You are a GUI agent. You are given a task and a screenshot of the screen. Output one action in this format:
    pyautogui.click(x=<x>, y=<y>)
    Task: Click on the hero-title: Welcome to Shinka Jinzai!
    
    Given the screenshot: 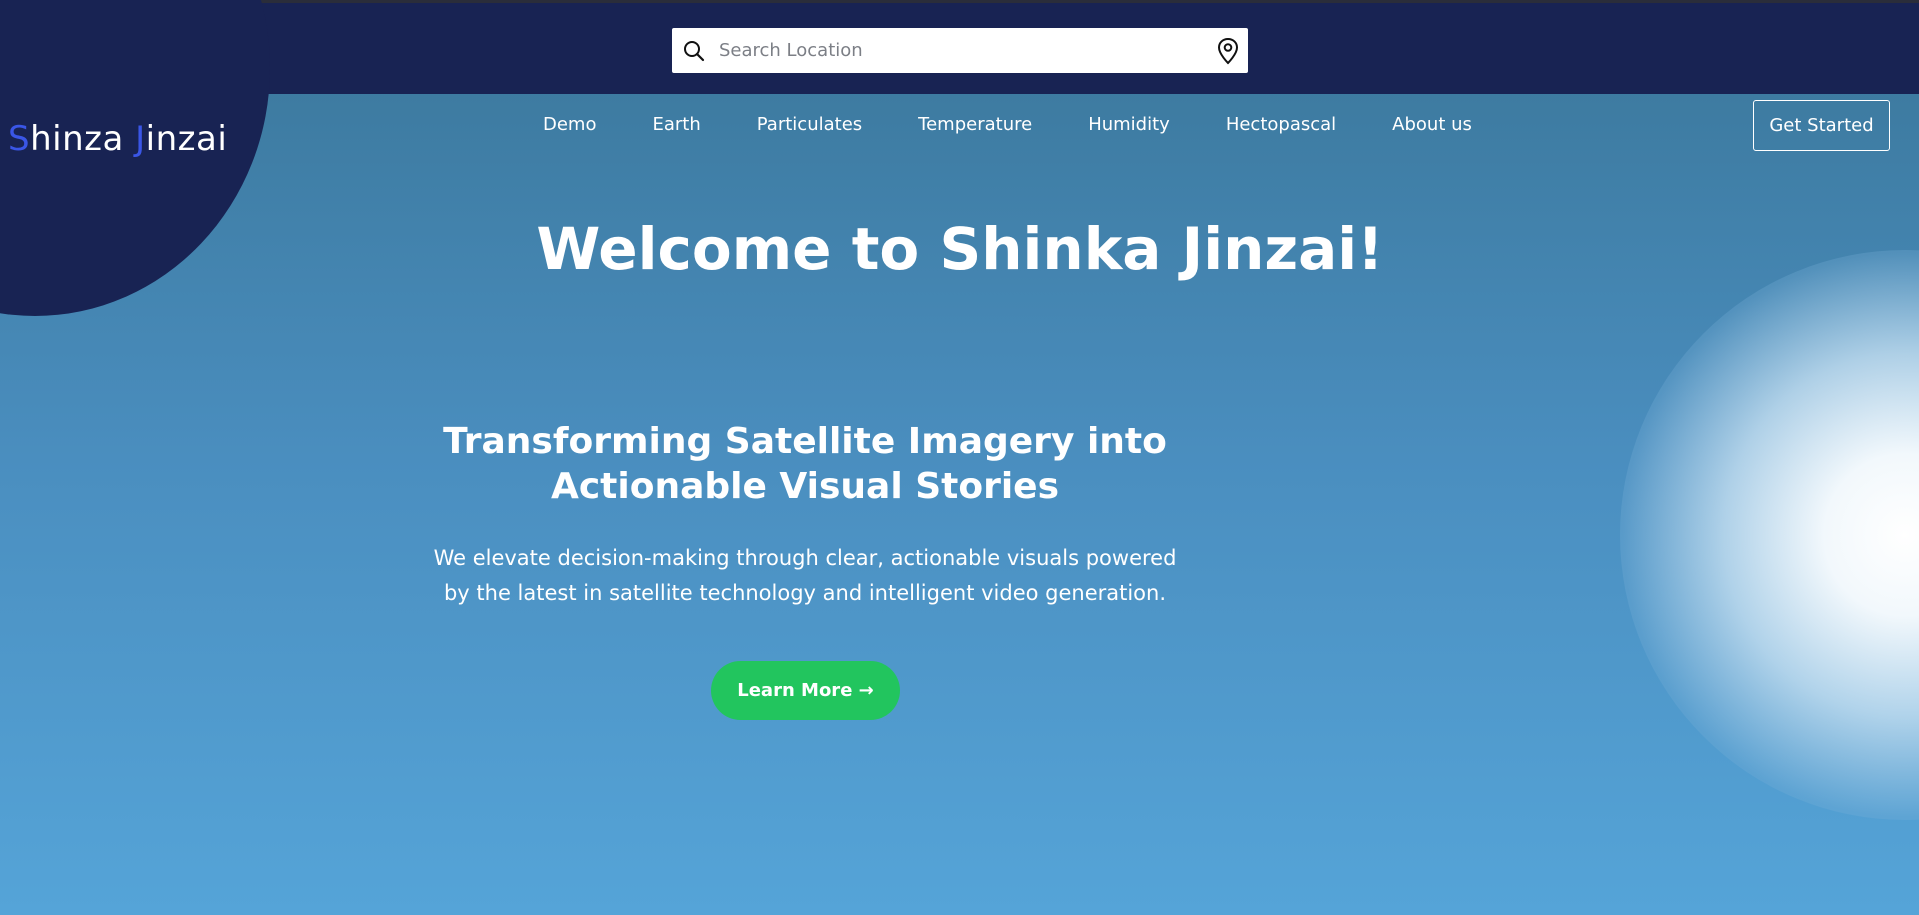 What is the action you would take?
    pyautogui.click(x=960, y=249)
    